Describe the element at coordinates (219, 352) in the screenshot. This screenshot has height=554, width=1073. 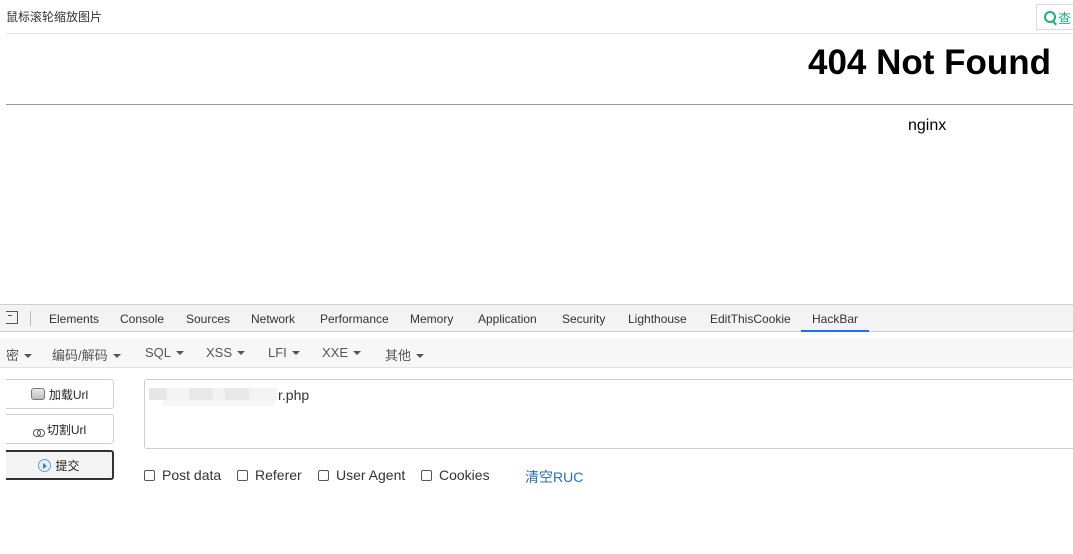
I see `menu-xss-label: XSS` at that location.